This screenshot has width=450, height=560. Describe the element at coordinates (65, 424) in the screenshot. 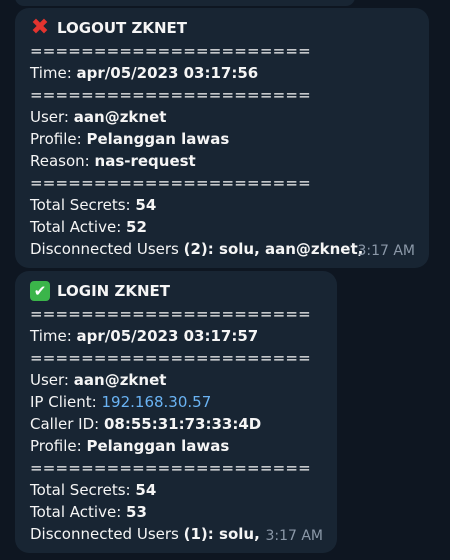

I see `caller-id-label: Caller ID:` at that location.